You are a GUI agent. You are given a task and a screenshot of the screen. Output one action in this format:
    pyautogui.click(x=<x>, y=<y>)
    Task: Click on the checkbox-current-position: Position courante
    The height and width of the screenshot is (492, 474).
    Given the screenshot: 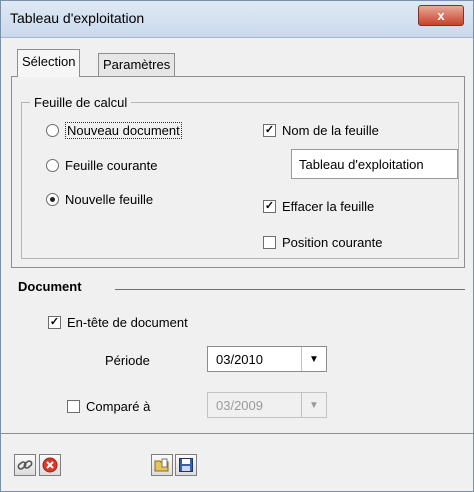 What is the action you would take?
    pyautogui.click(x=322, y=242)
    